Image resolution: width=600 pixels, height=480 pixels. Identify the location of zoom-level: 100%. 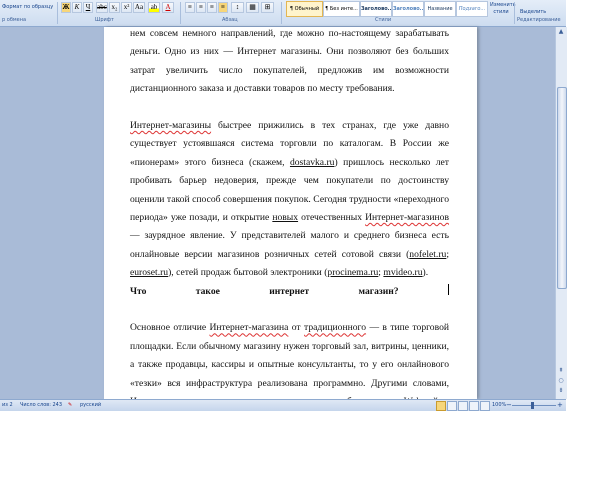
(499, 405).